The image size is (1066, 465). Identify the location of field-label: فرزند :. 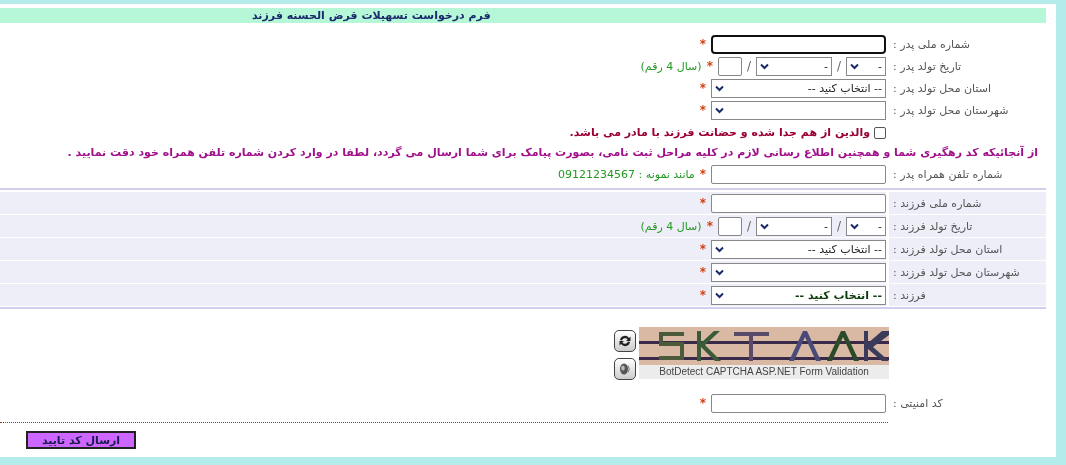
(967, 295).